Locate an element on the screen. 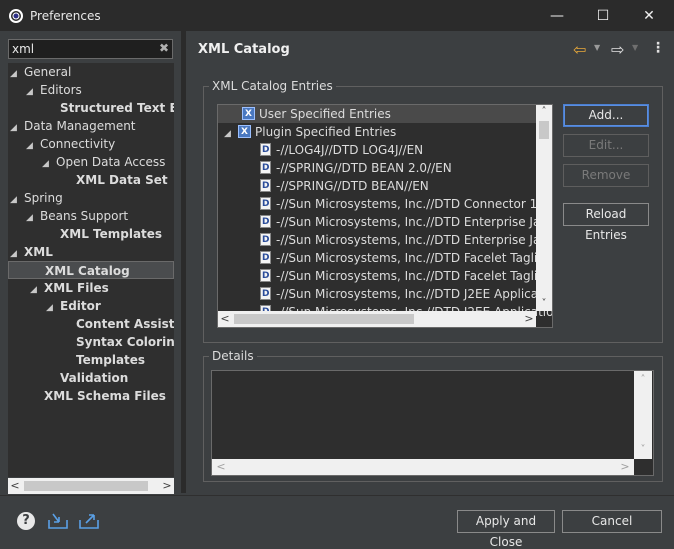  view-menu-icon: ⋮ is located at coordinates (658, 48).